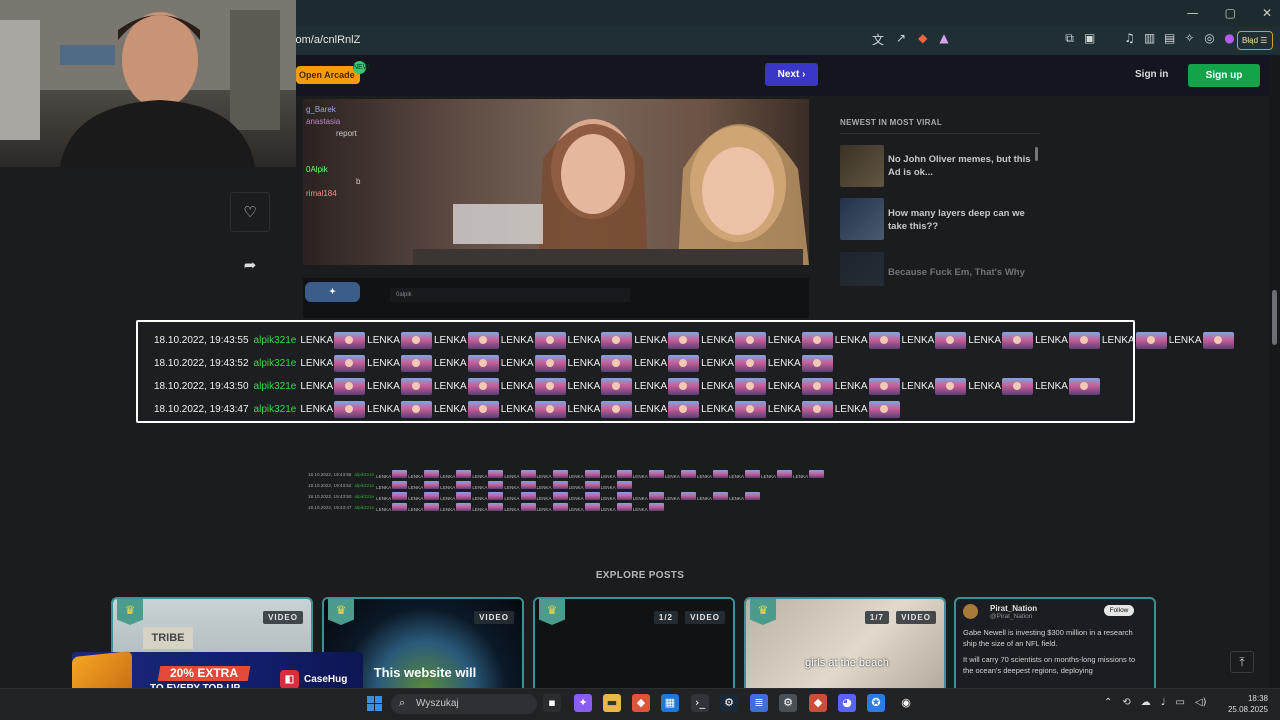 The height and width of the screenshot is (720, 1280). I want to click on network-app-icon: ⟲, so click(1126, 702).